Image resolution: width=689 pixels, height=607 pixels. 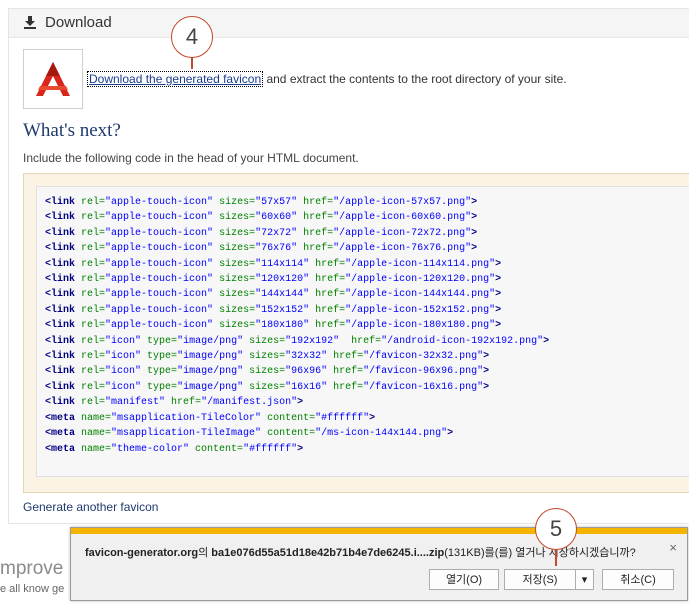 I want to click on code-token-val: "96x96", so click(x=309, y=372).